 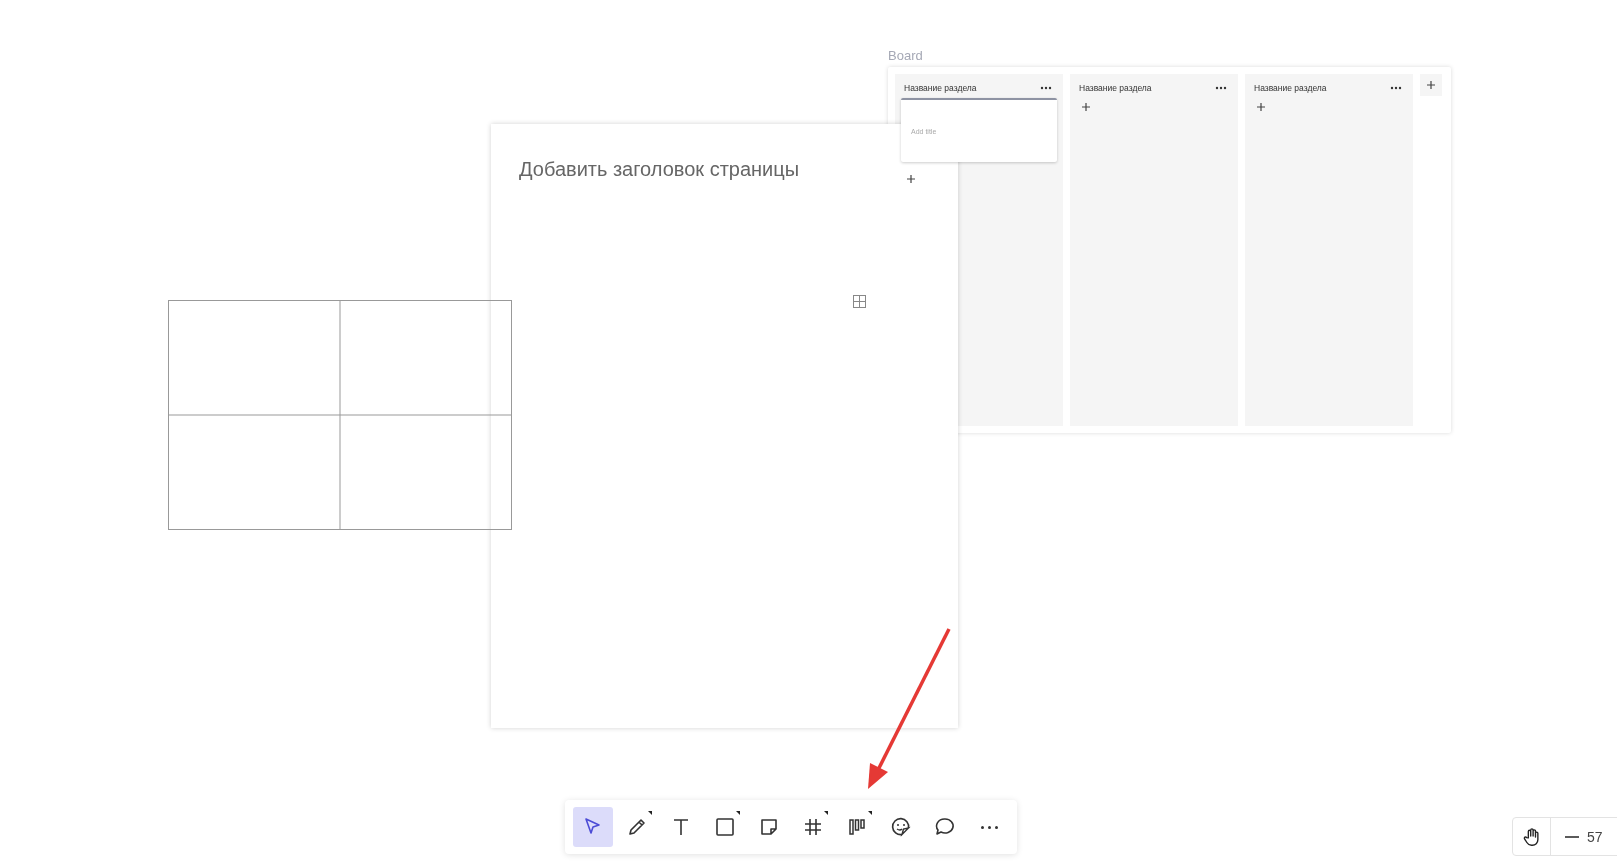 What do you see at coordinates (1572, 836) in the screenshot?
I see `minus-icon` at bounding box center [1572, 836].